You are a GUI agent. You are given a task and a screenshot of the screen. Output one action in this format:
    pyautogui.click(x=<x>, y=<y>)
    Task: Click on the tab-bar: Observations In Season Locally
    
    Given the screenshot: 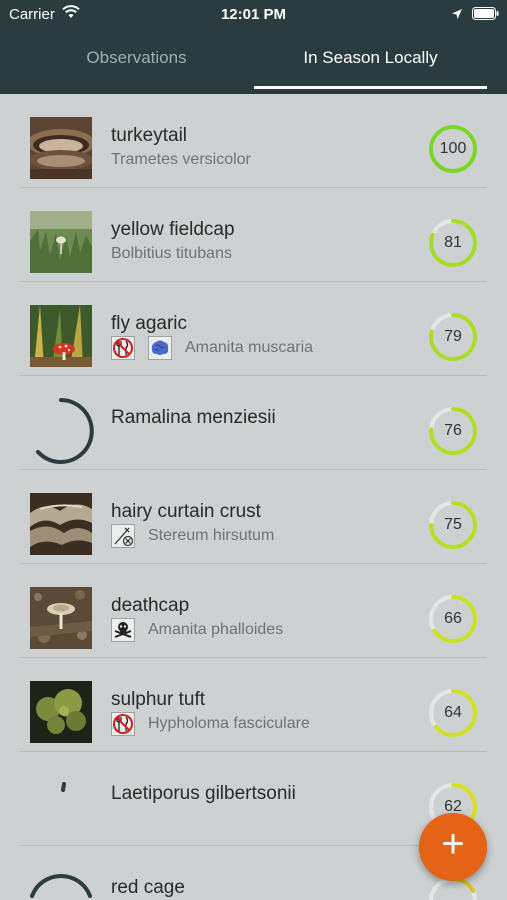 What is the action you would take?
    pyautogui.click(x=253, y=61)
    